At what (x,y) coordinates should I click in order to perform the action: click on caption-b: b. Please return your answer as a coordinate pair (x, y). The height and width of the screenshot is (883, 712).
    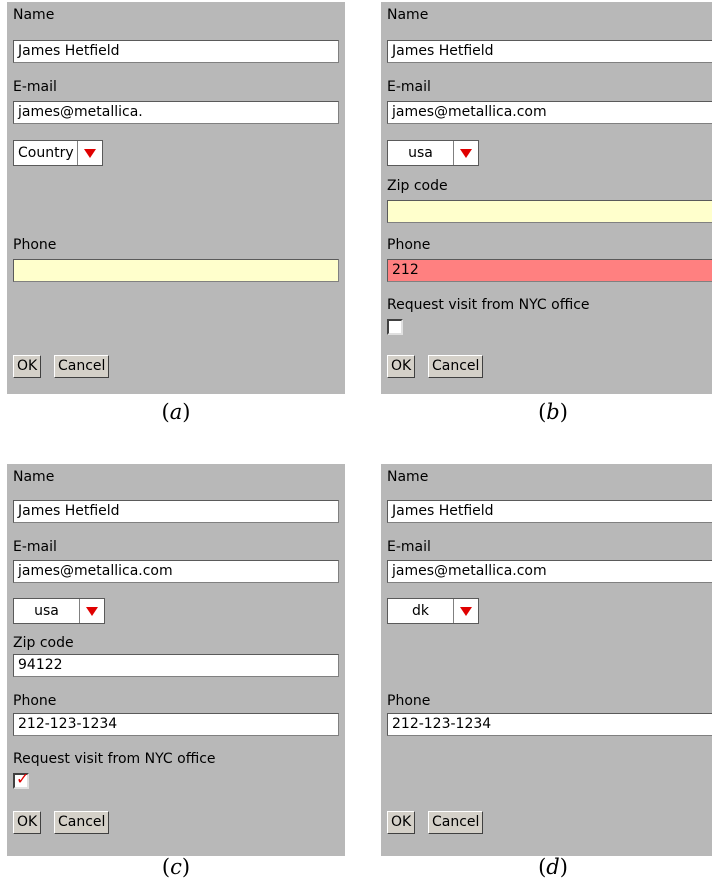
    Looking at the image, I should click on (553, 412).